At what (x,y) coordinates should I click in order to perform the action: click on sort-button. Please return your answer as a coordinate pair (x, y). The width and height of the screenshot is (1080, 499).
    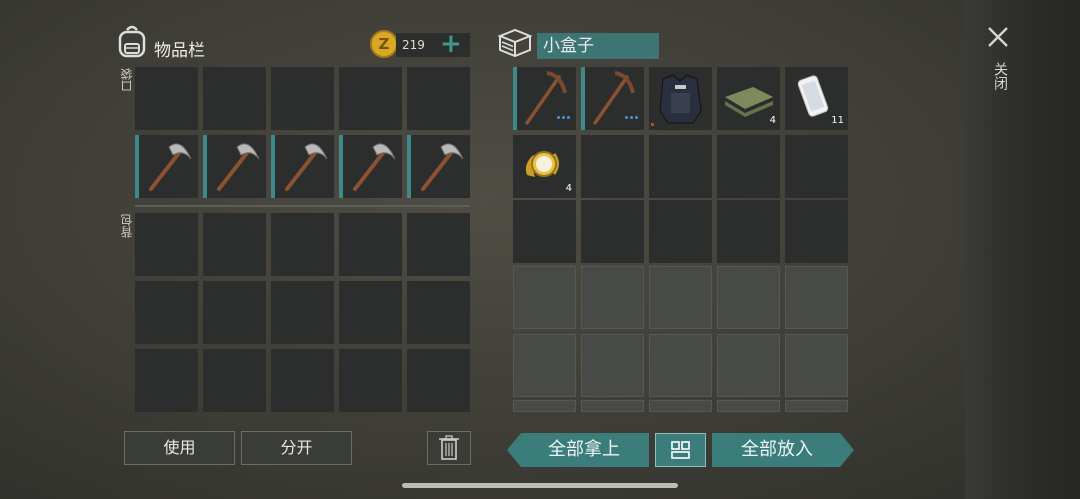
    Looking at the image, I should click on (680, 450).